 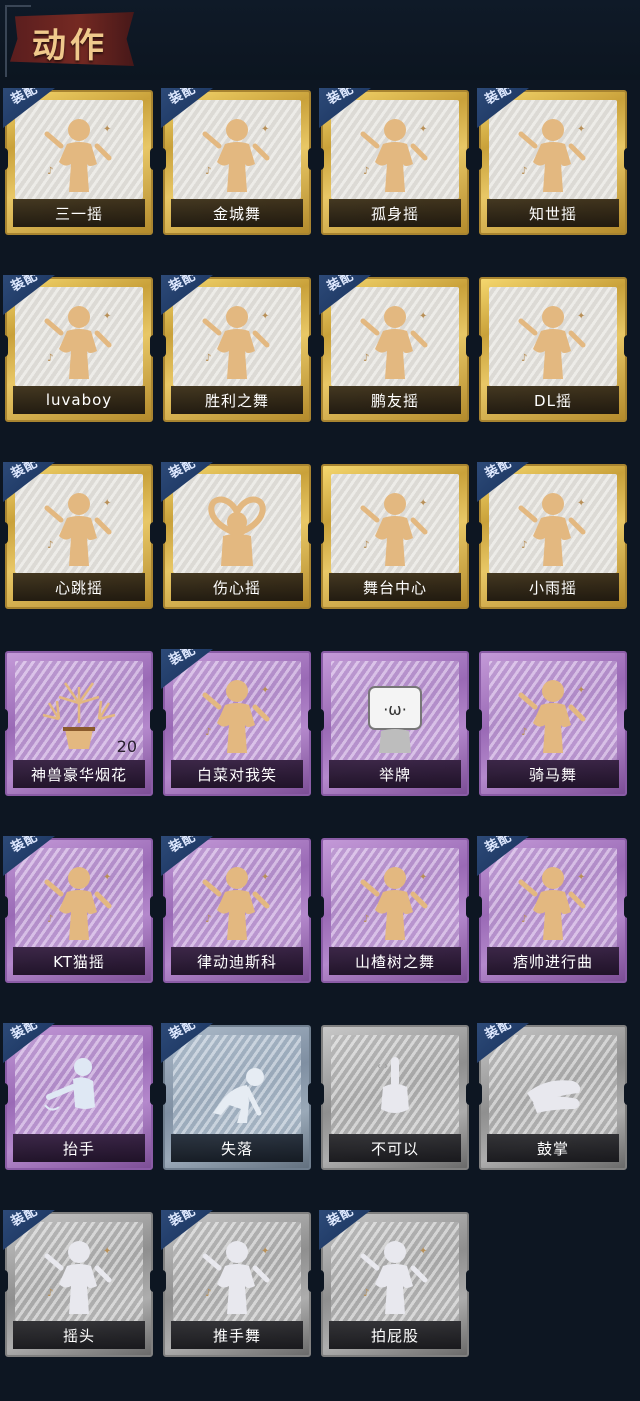 I want to click on emote-card: ♪ ✦ 推手舞 装配, so click(x=237, y=1283).